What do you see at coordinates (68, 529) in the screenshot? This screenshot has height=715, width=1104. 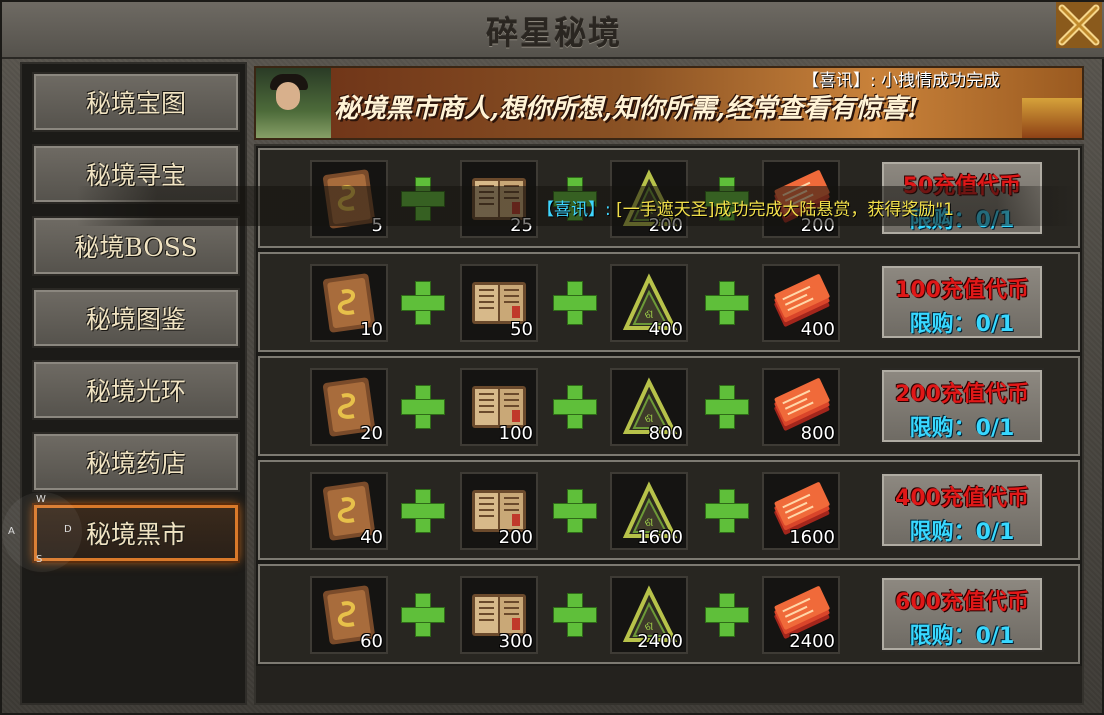 I see `key-d: D` at bounding box center [68, 529].